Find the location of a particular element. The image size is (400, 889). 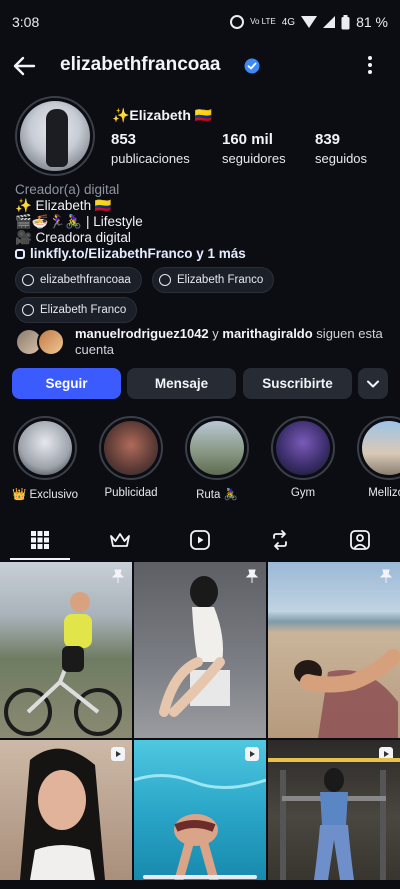

bio-line-2: 🎬🍜🏃‍♀️🚴‍♀️ | Lifestyle is located at coordinates (79, 221).